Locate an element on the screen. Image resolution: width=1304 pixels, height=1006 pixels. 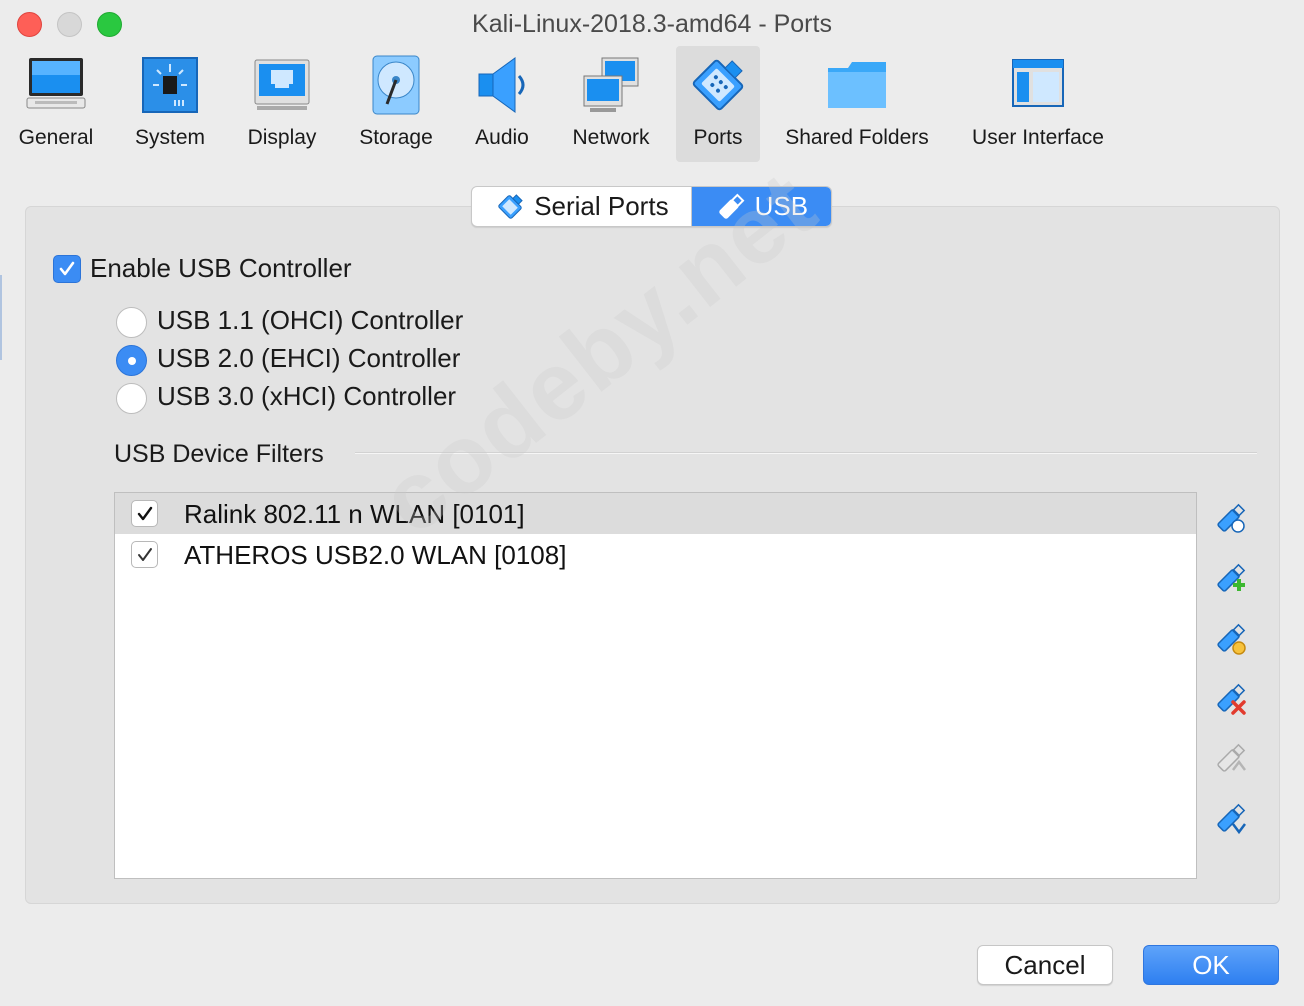
window-title: Kali-Linux-2018.3-amd64 - Ports is located at coordinates (652, 24).